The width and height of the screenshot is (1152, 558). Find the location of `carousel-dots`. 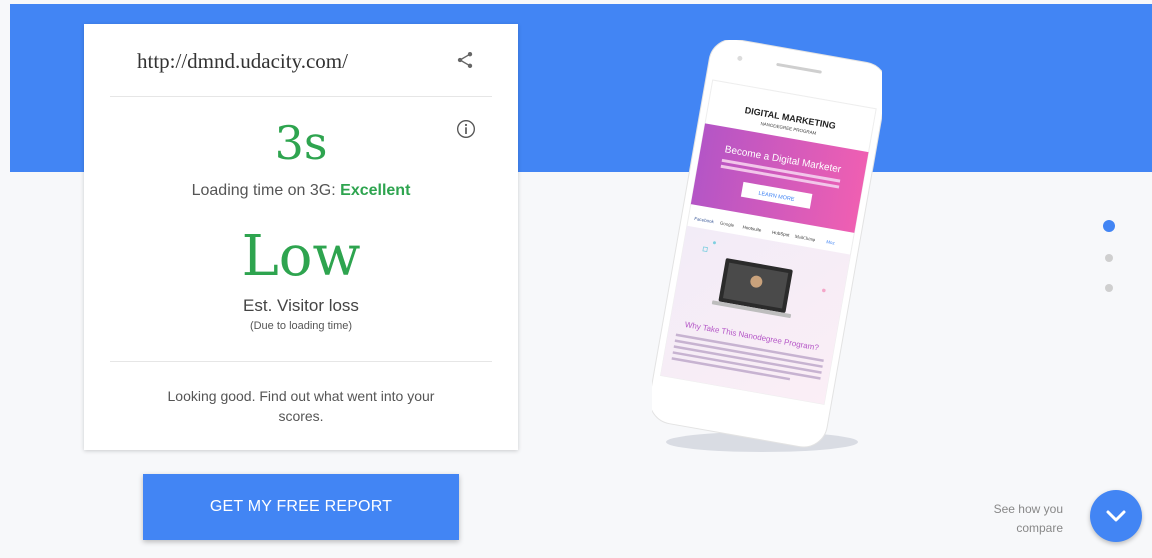

carousel-dots is located at coordinates (1109, 260).